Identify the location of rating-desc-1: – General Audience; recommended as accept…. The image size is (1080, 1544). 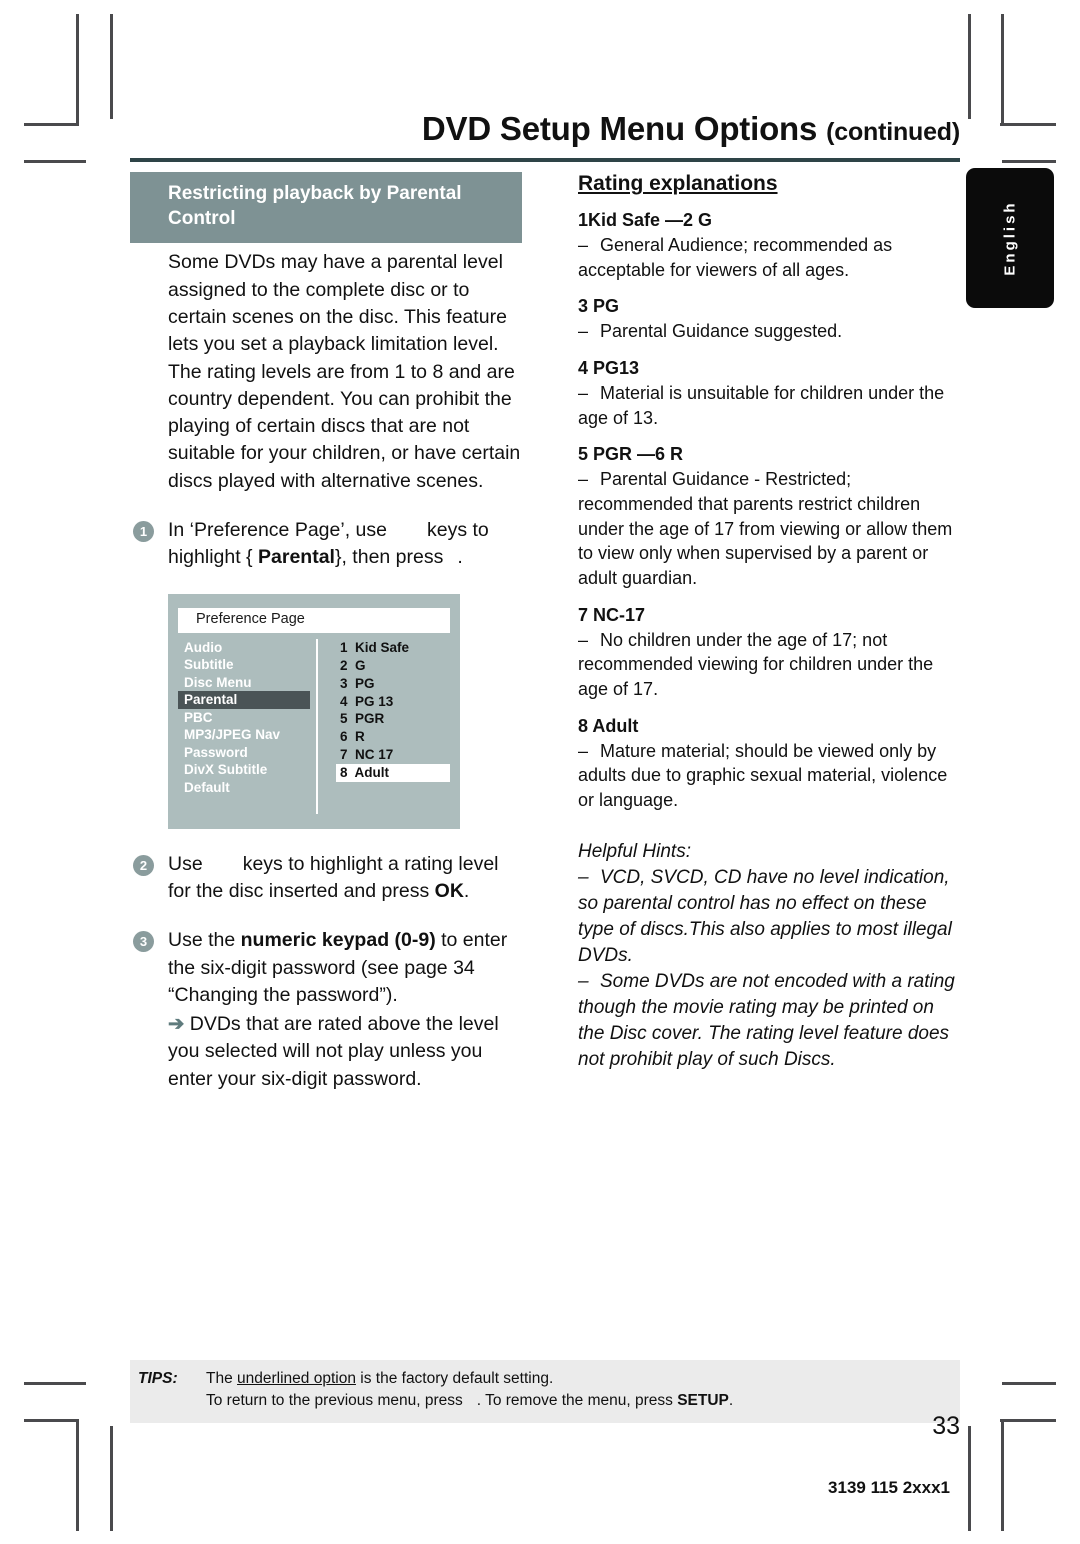
(769, 257).